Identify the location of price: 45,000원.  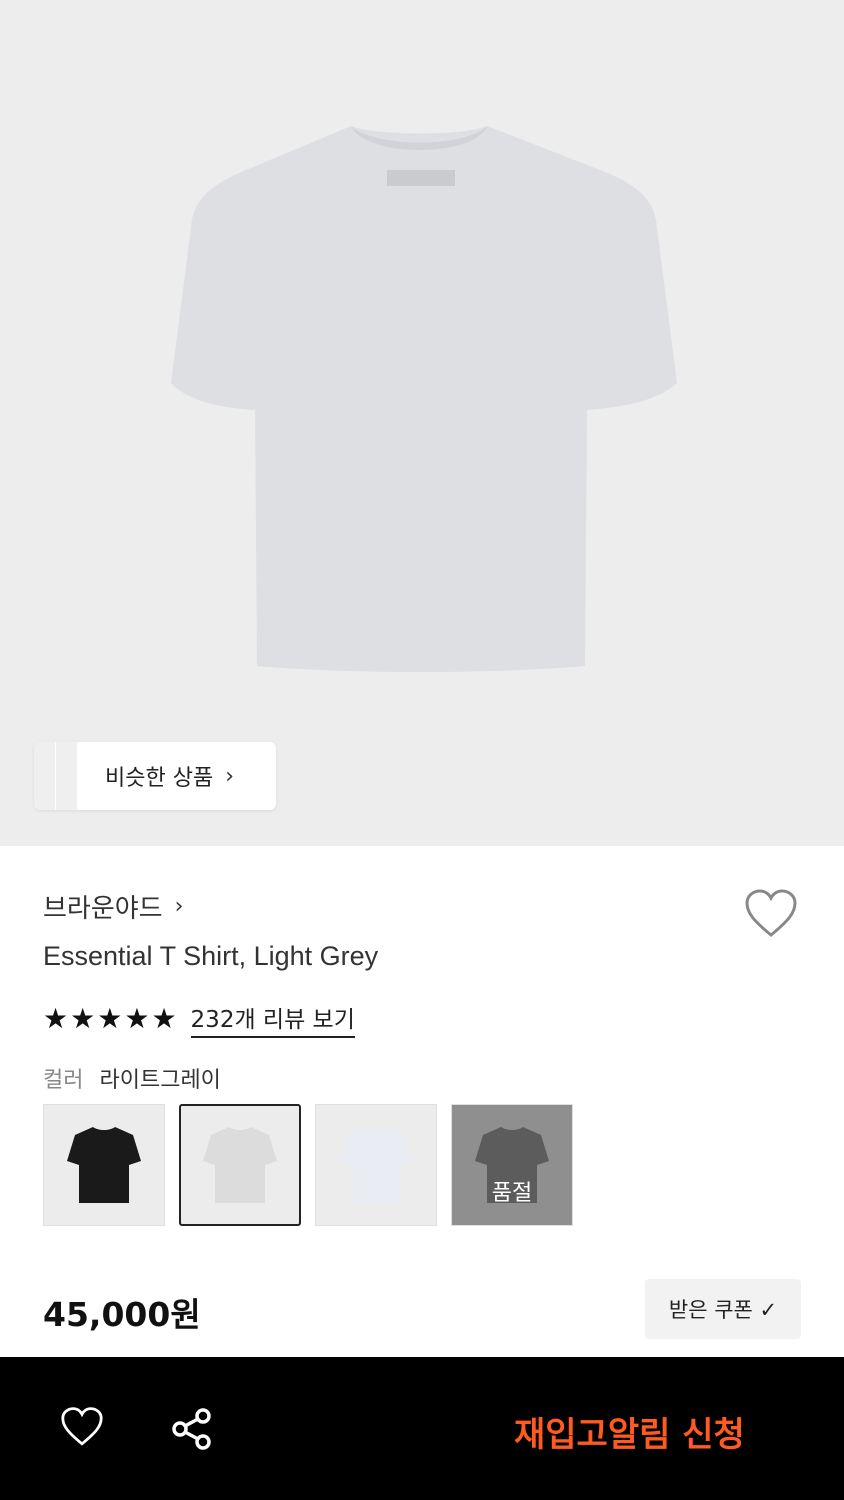
(122, 1314).